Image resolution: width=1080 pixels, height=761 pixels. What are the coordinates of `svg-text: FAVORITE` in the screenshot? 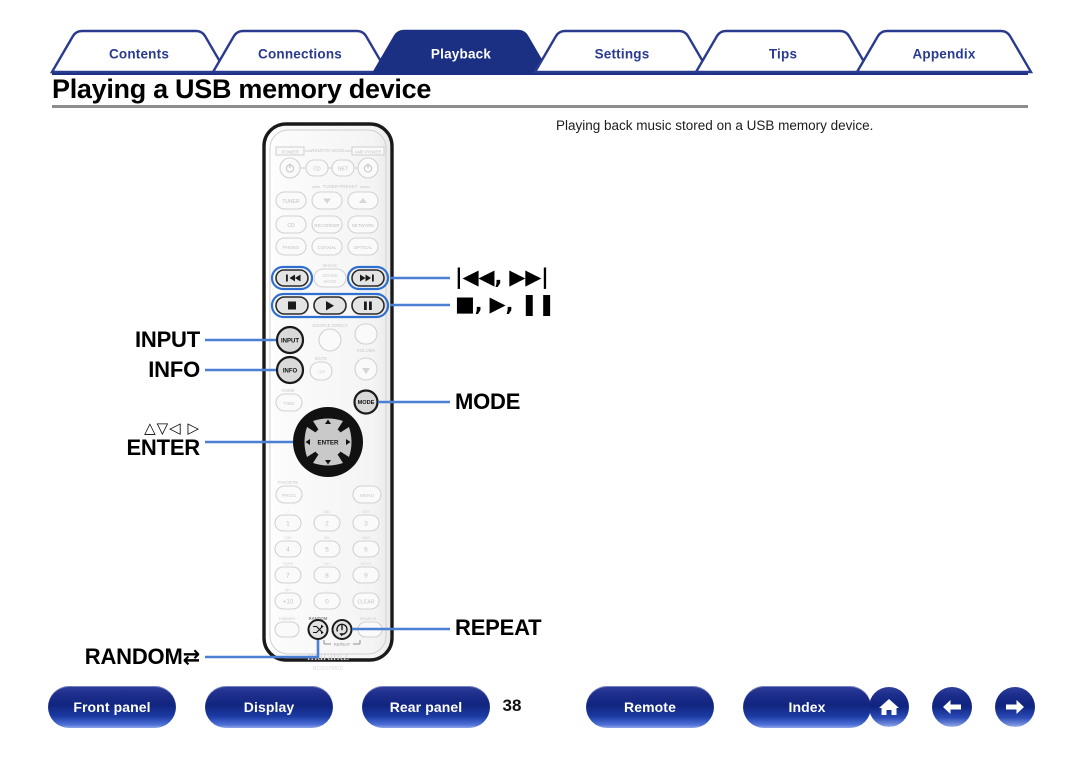 It's located at (288, 482).